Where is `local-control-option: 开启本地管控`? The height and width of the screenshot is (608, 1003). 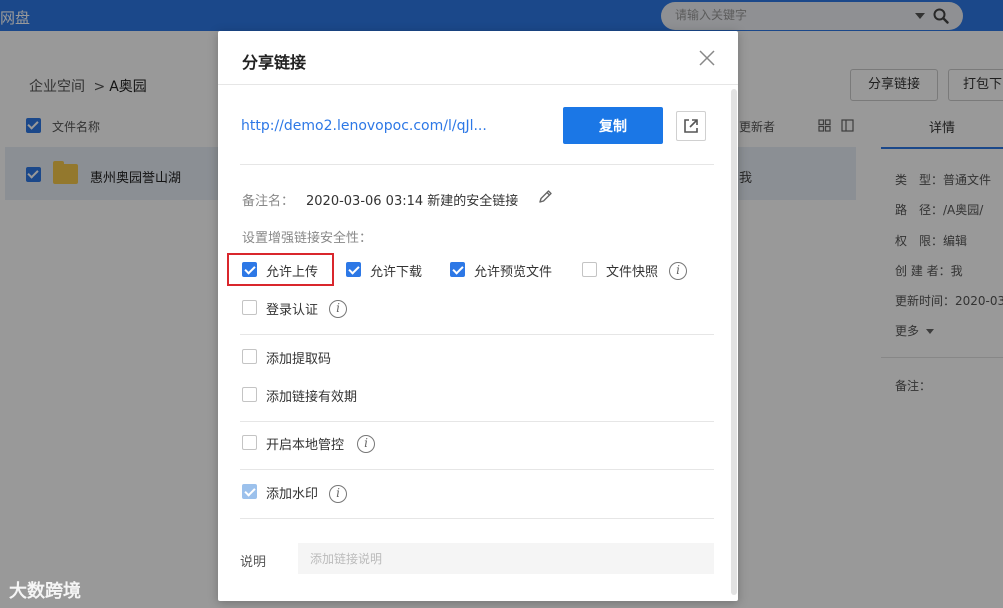
local-control-option: 开启本地管控 is located at coordinates (297, 443).